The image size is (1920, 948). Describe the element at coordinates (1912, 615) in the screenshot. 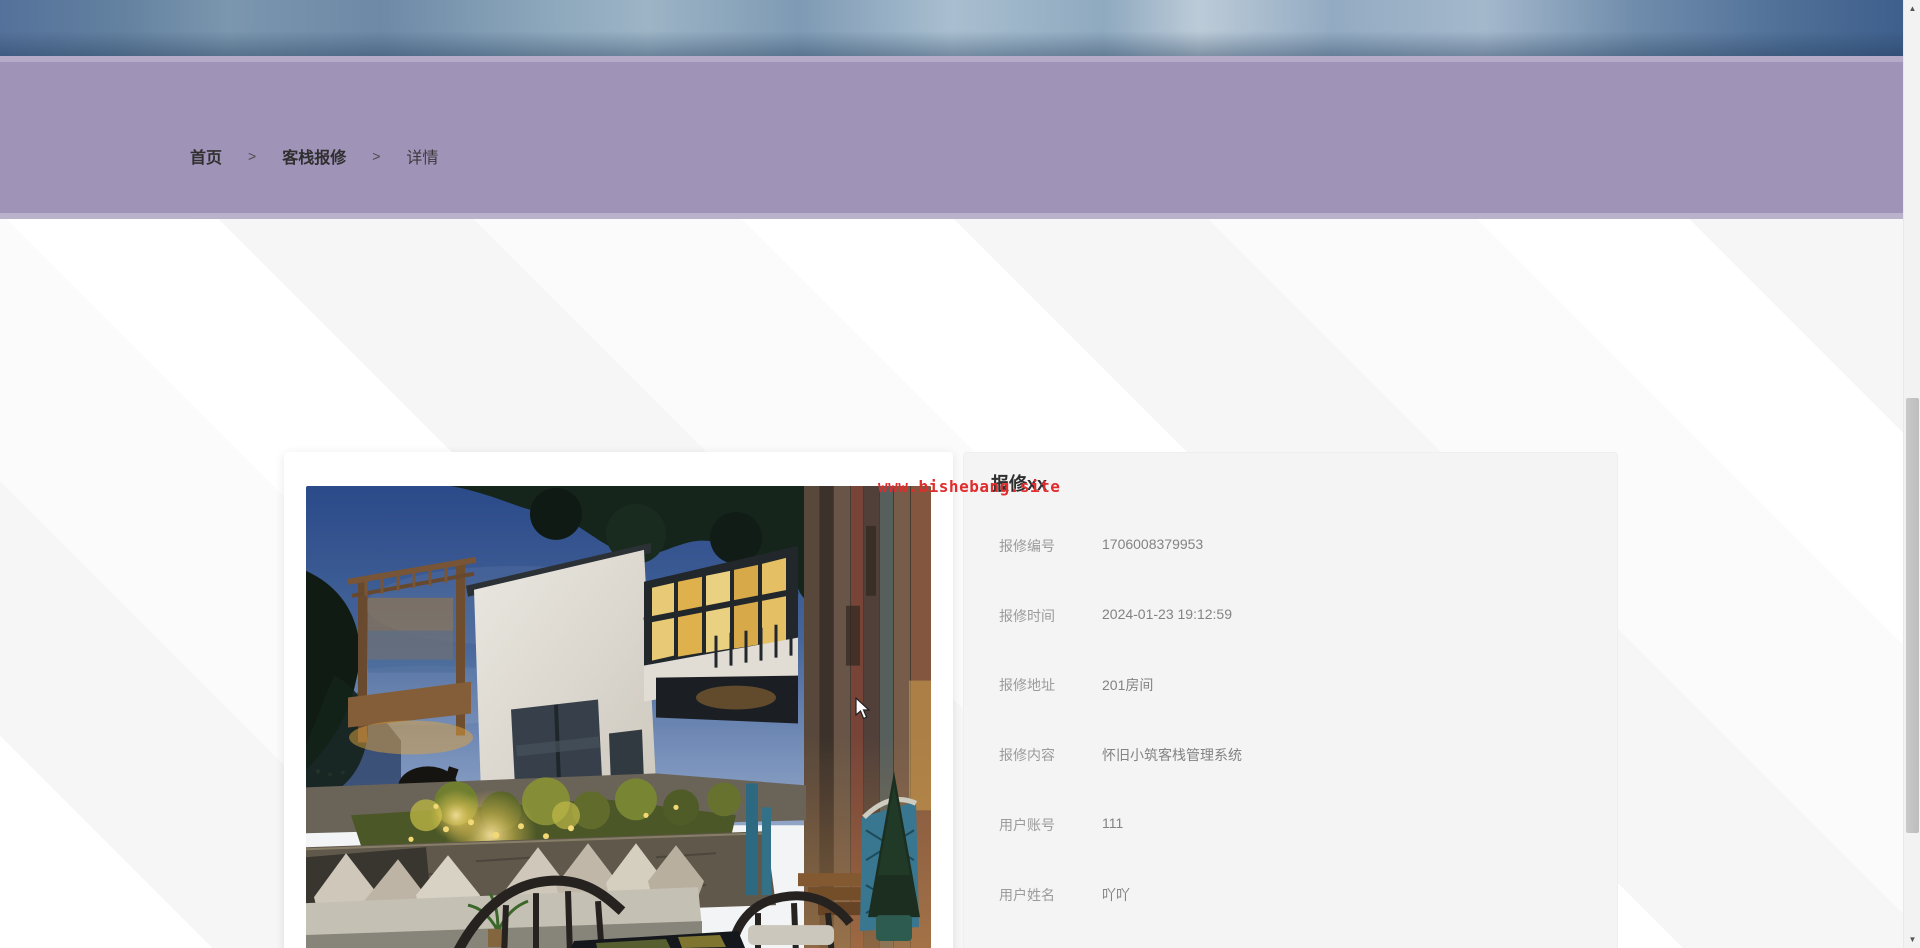

I see `scrollbar-thumb` at that location.